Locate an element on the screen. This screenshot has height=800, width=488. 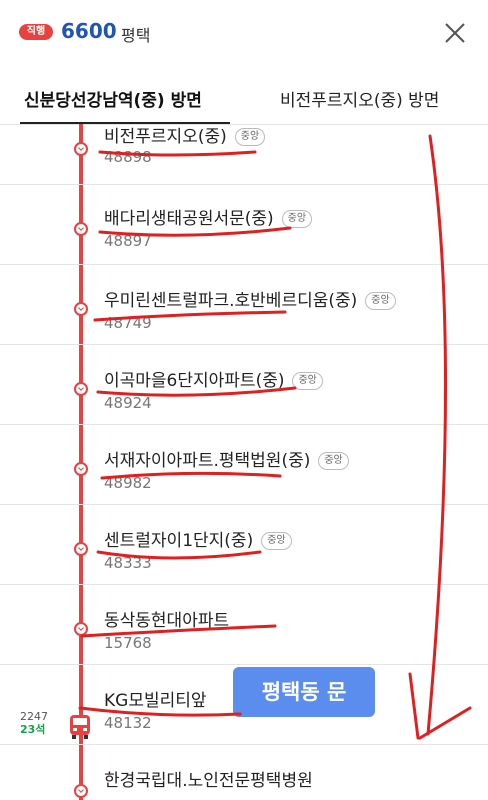
stop-code: 48898 is located at coordinates (128, 157).